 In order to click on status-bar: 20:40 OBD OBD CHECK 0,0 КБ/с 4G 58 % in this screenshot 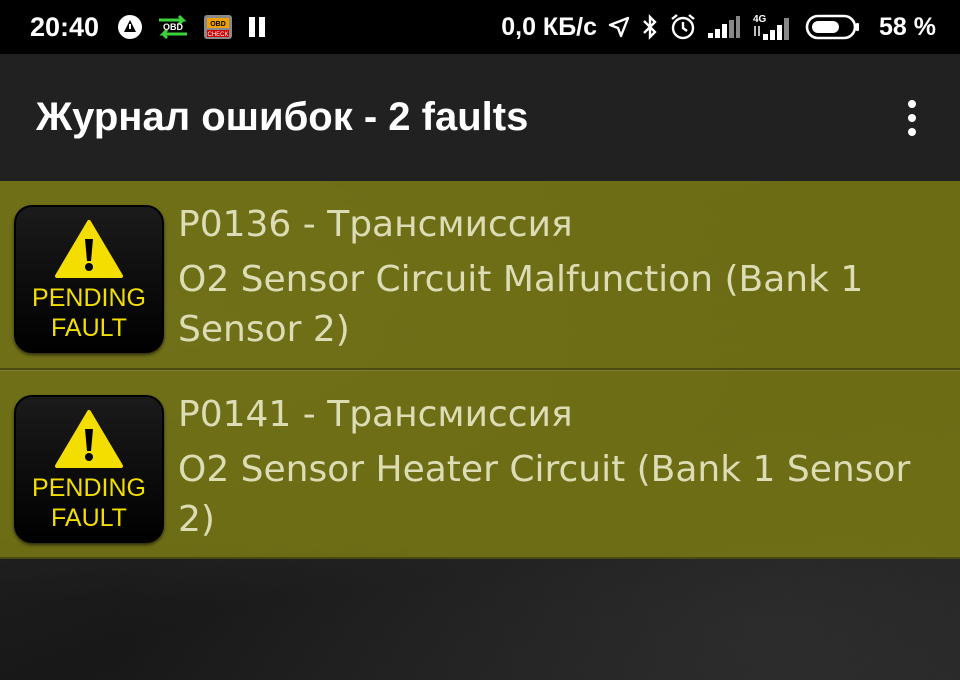, I will do `click(480, 27)`.